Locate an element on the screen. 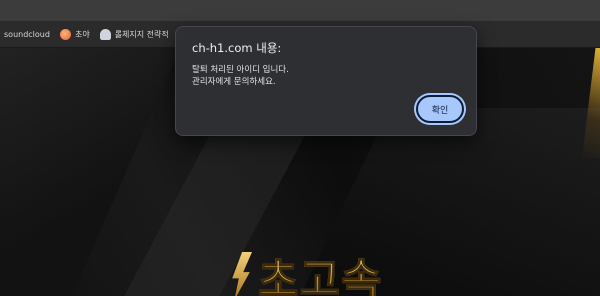 The image size is (600, 296). browser-tab-strip is located at coordinates (300, 11).